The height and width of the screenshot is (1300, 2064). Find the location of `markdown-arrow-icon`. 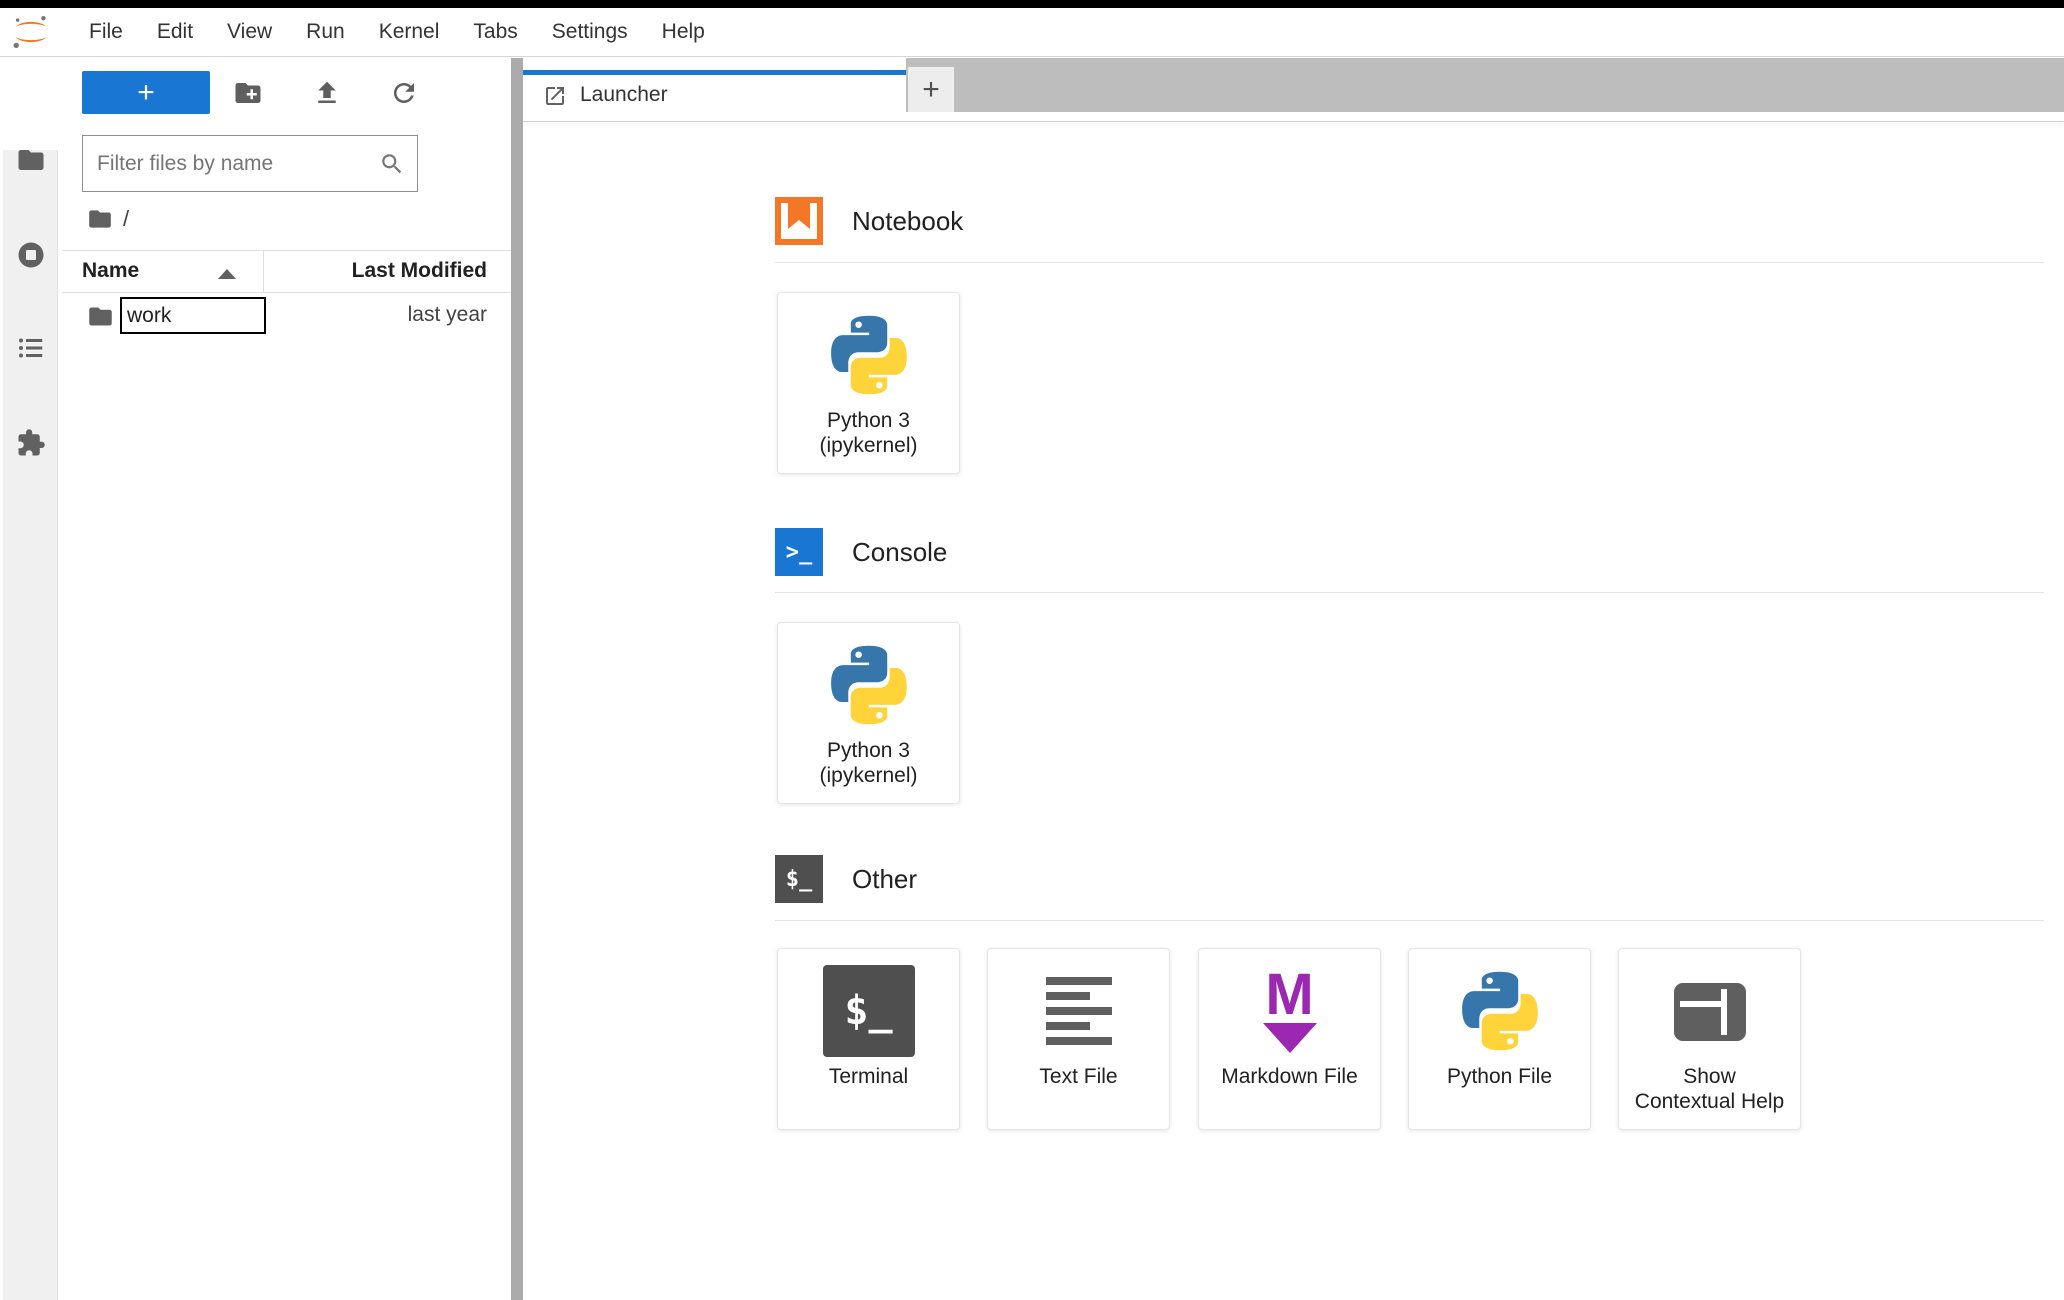

markdown-arrow-icon is located at coordinates (1289, 1038).